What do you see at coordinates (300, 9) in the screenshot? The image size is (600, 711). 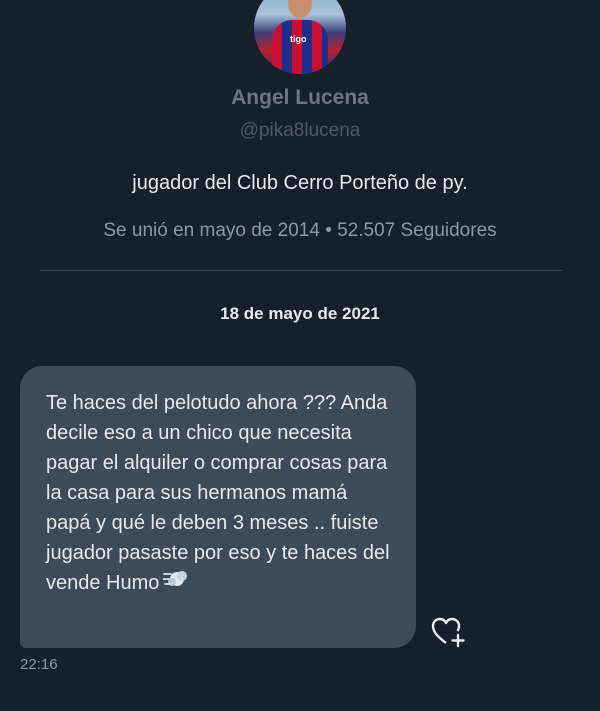 I see `avatar-head` at bounding box center [300, 9].